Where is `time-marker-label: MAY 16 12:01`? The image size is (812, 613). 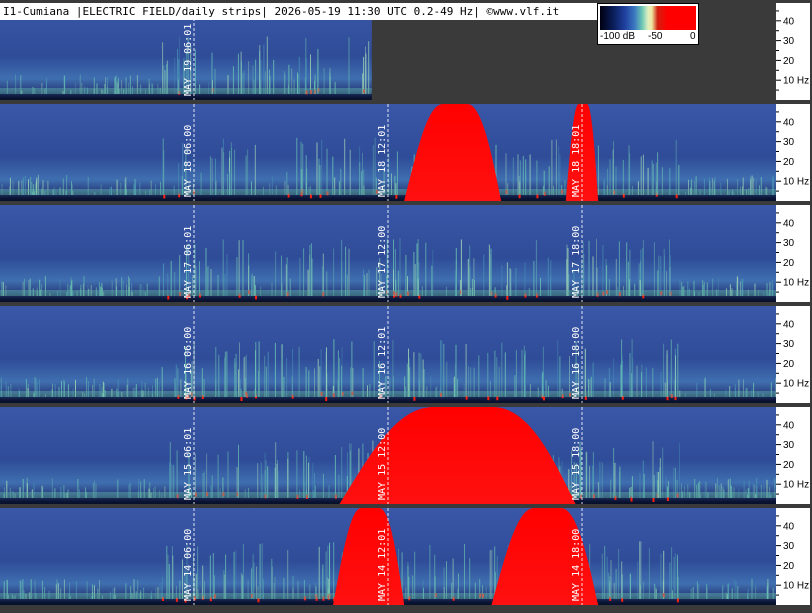
time-marker-label: MAY 16 12:01 is located at coordinates (382, 363).